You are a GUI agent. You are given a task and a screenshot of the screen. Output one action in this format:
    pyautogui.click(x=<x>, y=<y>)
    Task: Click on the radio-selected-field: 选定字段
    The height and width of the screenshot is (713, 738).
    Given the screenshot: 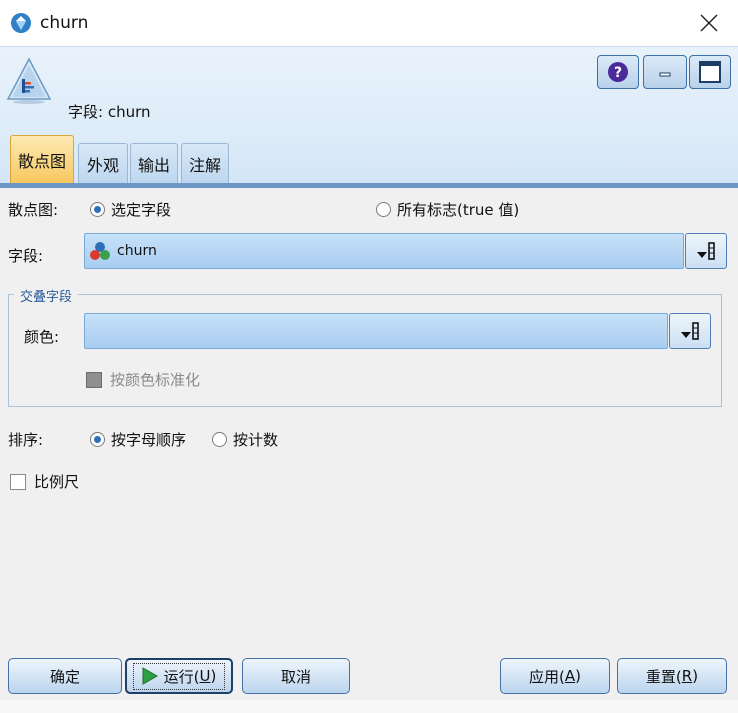 What is the action you would take?
    pyautogui.click(x=130, y=209)
    